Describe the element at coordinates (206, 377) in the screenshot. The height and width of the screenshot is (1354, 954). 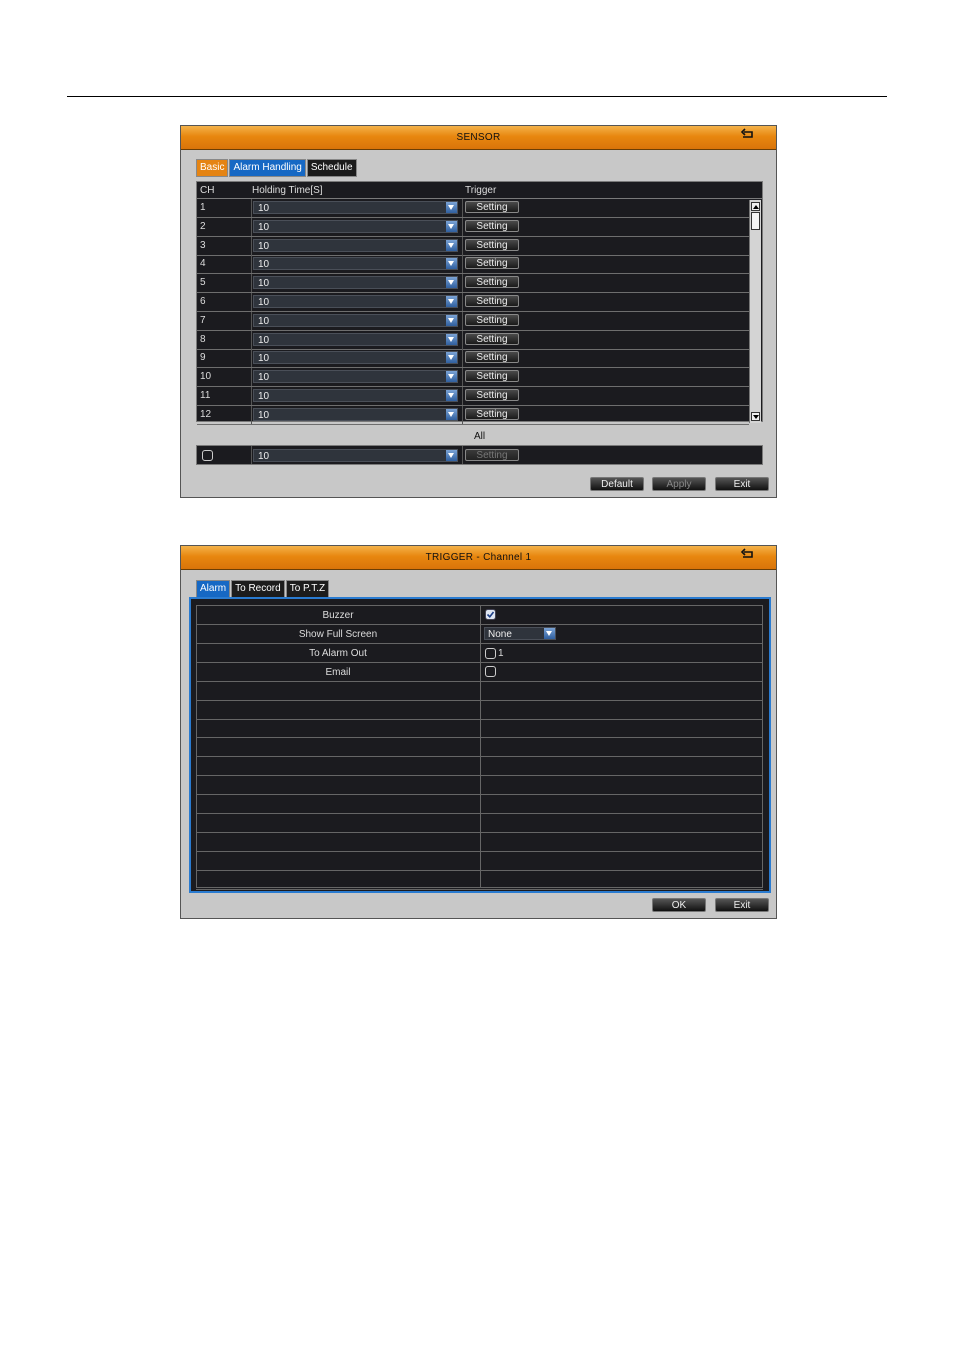
I see `row-ch: 10` at that location.